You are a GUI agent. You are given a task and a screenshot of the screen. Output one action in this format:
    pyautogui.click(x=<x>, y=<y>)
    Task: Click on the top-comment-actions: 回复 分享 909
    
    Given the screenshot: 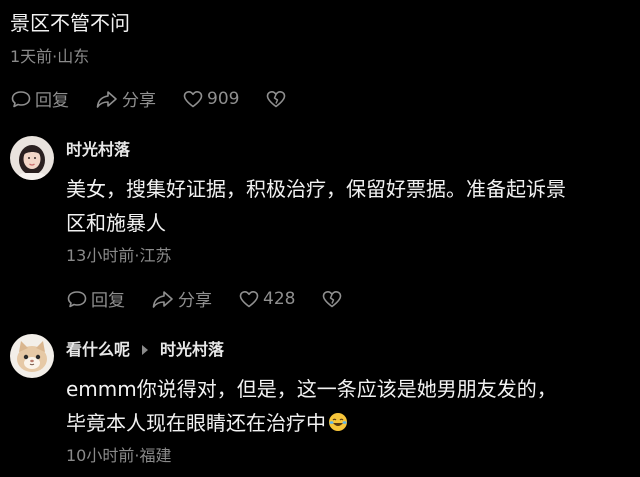 What is the action you would take?
    pyautogui.click(x=161, y=98)
    